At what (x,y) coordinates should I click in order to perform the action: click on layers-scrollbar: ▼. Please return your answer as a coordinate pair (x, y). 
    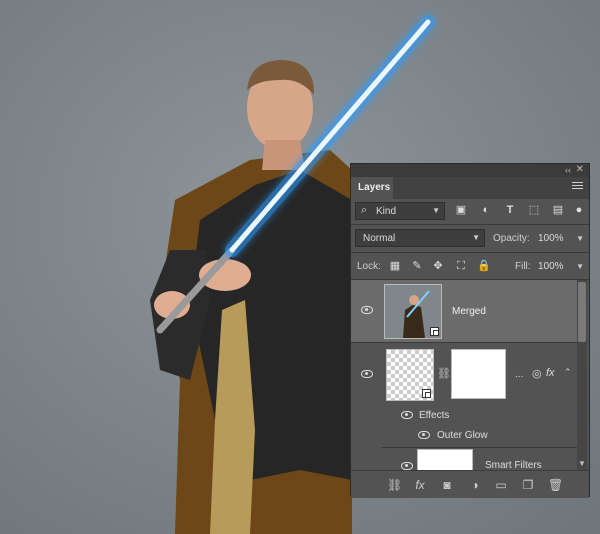
    Looking at the image, I should click on (582, 375).